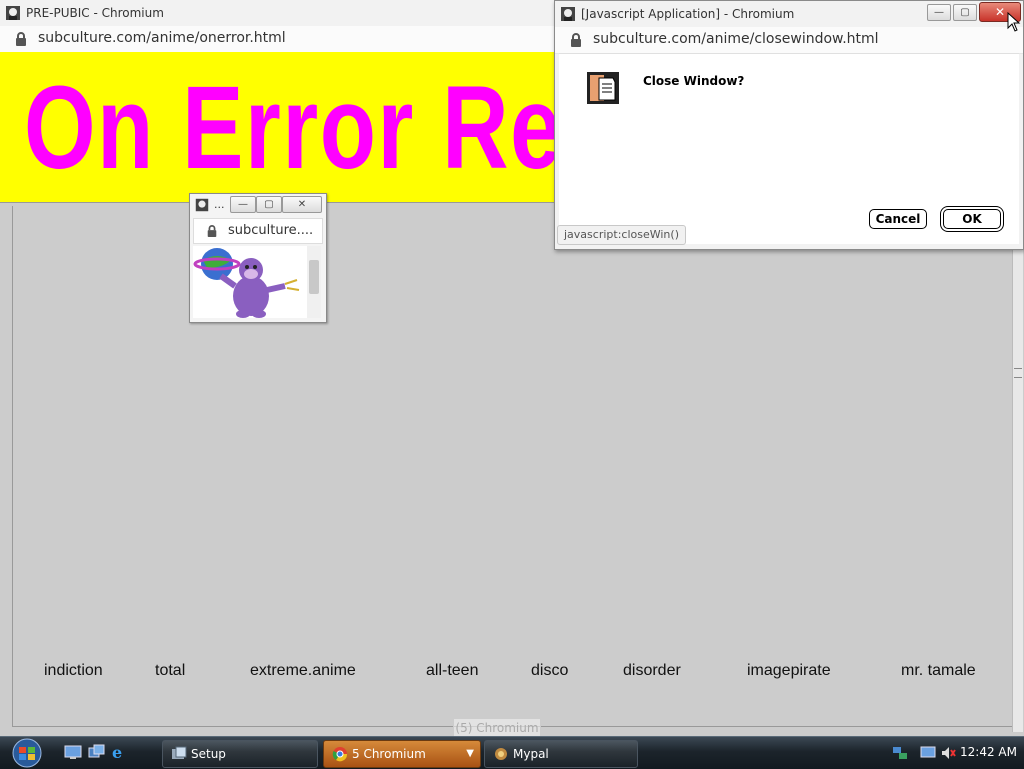 Image resolution: width=1024 pixels, height=769 pixels. What do you see at coordinates (621, 235) in the screenshot?
I see `status-bubble: javascript:closeWin()` at bounding box center [621, 235].